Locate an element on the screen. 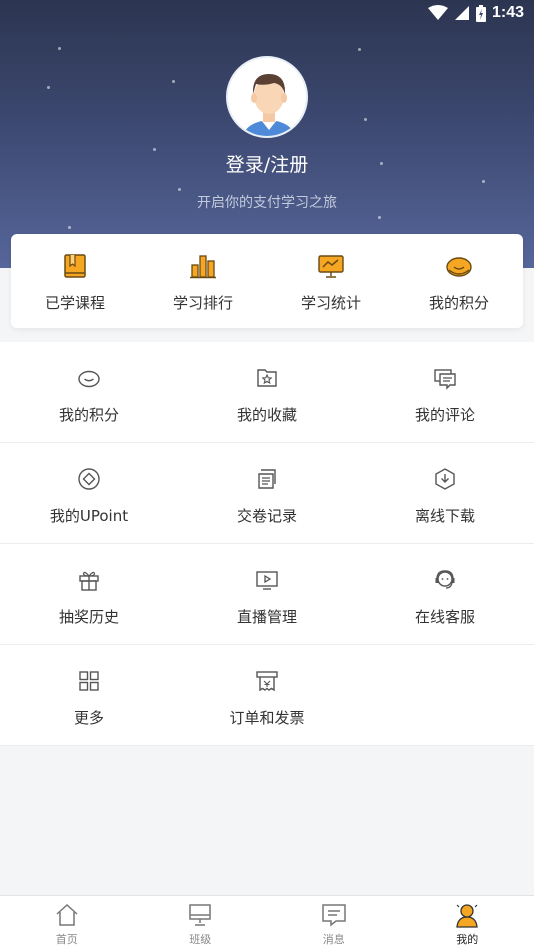 Image resolution: width=534 pixels, height=950 pixels. ranking-bars-icon is located at coordinates (203, 267).